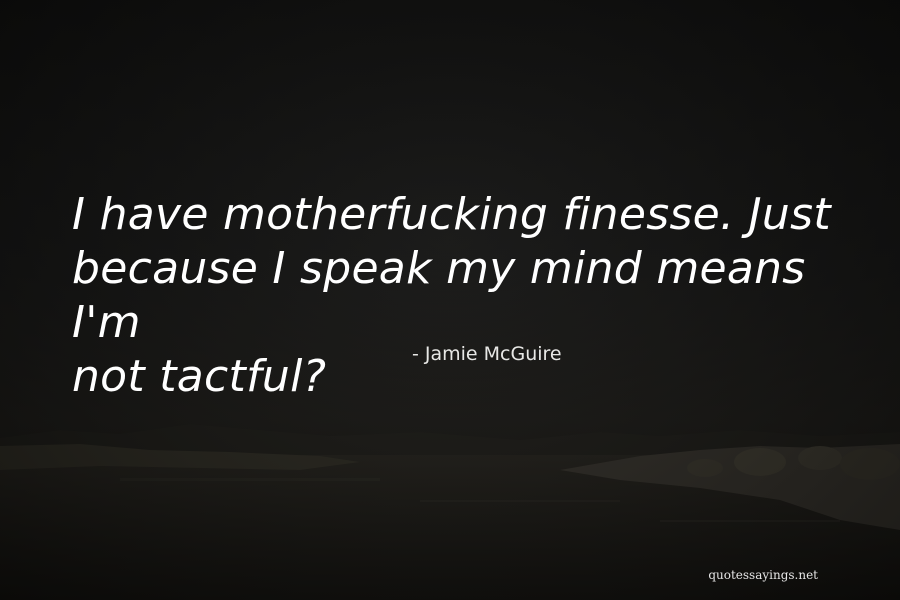  I want to click on quote-line: not tactful?, so click(199, 376).